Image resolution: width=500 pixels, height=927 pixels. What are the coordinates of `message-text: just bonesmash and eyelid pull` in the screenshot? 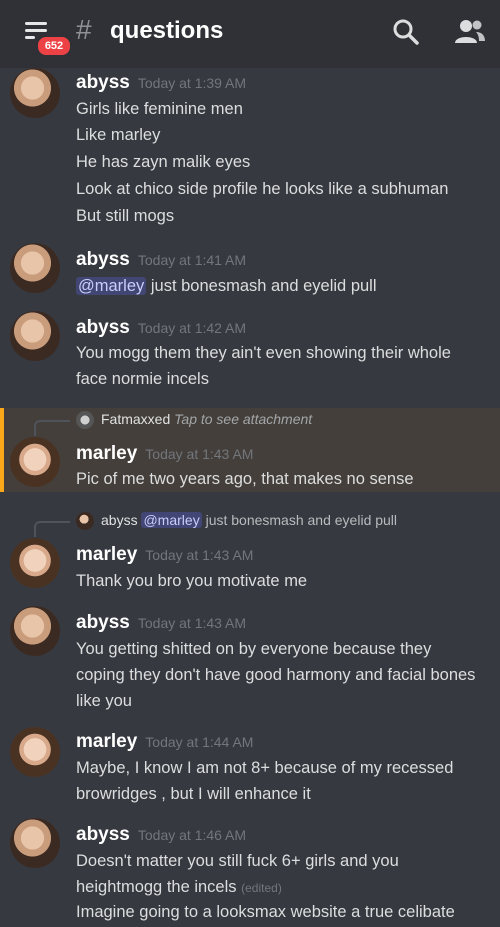 It's located at (263, 286).